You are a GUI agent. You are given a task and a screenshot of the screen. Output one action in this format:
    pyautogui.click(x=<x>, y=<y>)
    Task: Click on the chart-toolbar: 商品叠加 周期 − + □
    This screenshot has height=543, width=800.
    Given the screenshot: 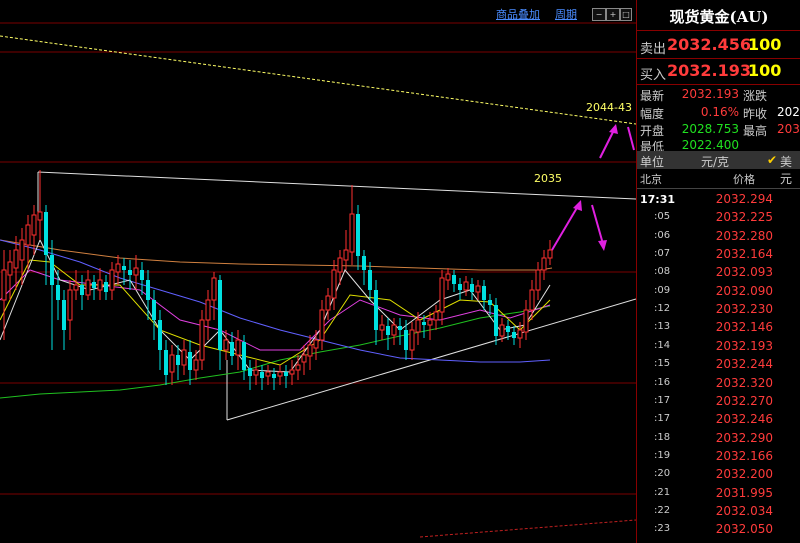 What is the action you would take?
    pyautogui.click(x=318, y=15)
    